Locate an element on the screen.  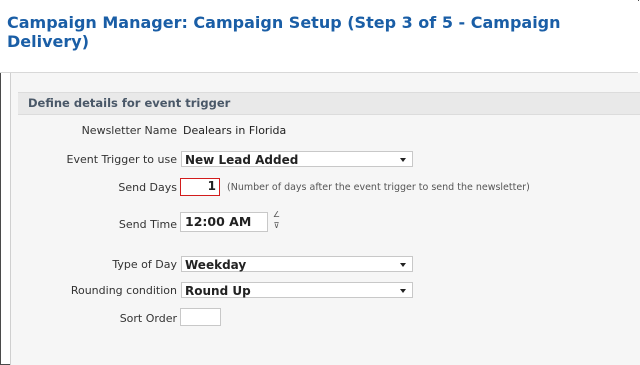
send-days-input: 1 is located at coordinates (200, 187).